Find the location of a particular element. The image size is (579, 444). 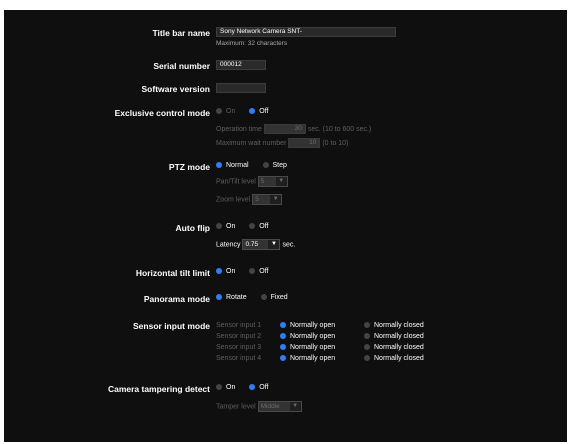

sensor-input-name: Sensor input 2 is located at coordinates (239, 337).